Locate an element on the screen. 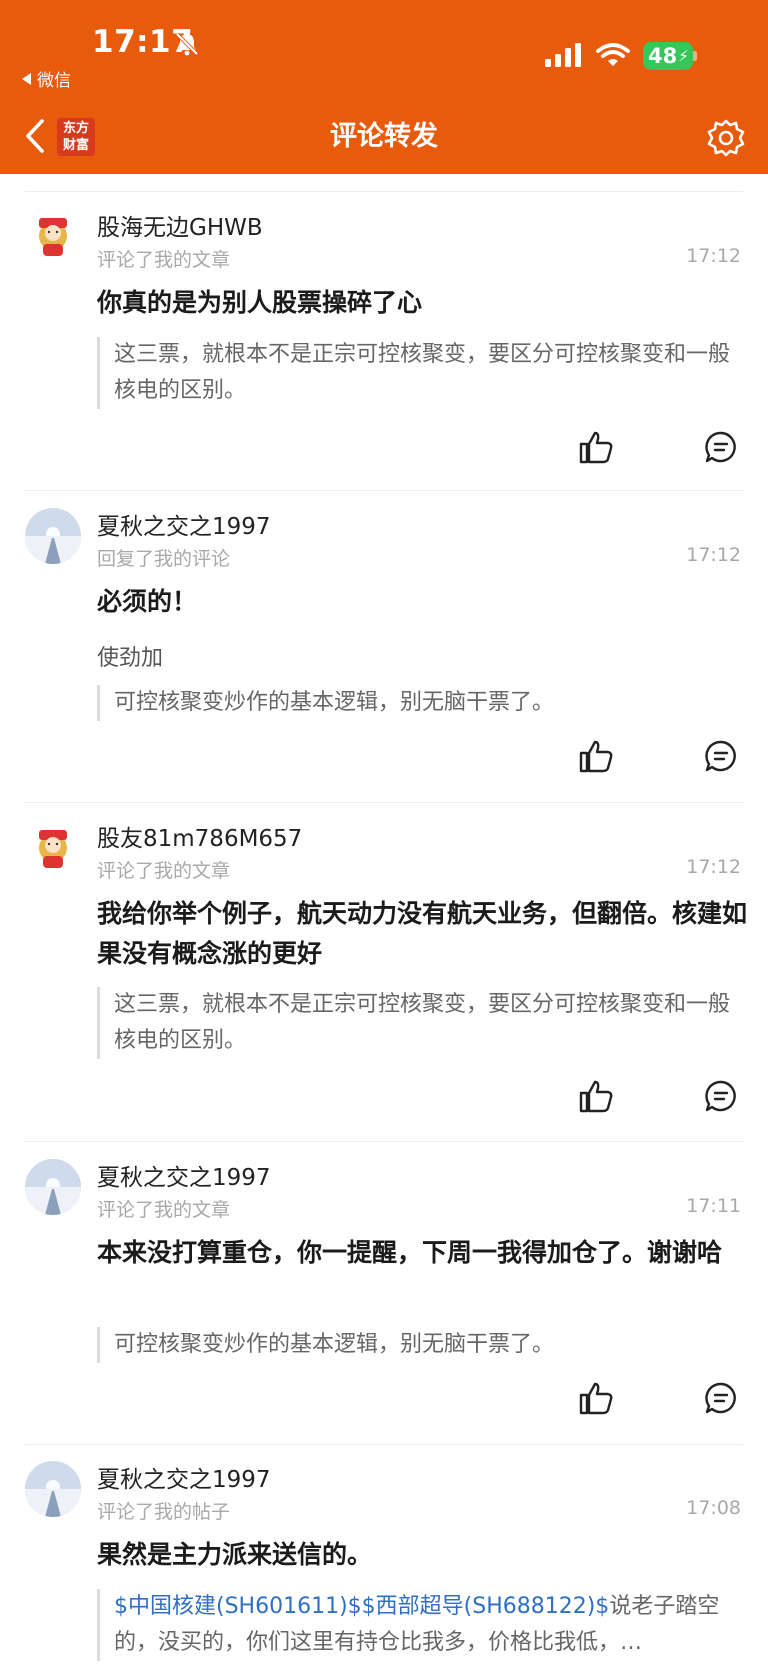 The height and width of the screenshot is (1669, 768). timestamp: 17:08 is located at coordinates (713, 1508).